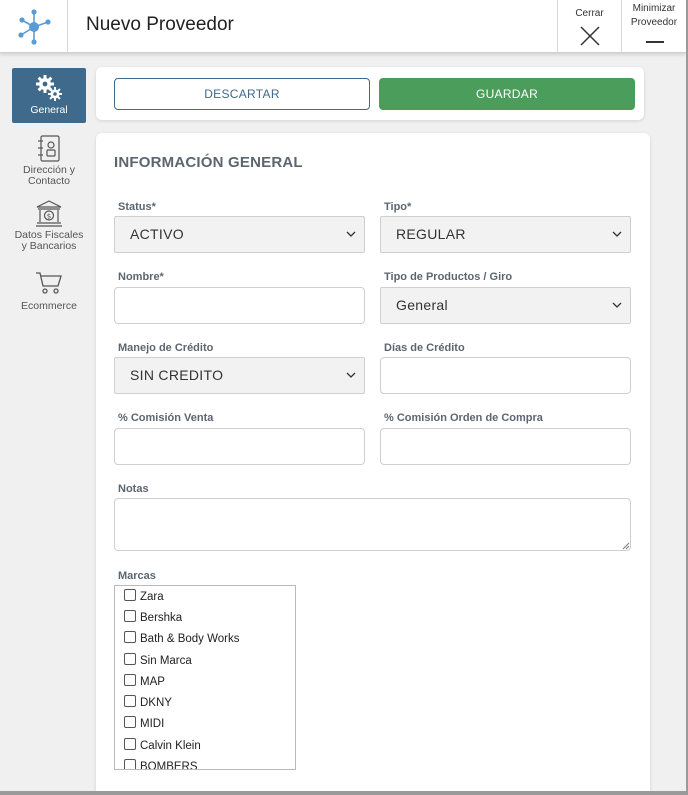 Image resolution: width=688 pixels, height=795 pixels. I want to click on list-item: Bershka, so click(153, 618).